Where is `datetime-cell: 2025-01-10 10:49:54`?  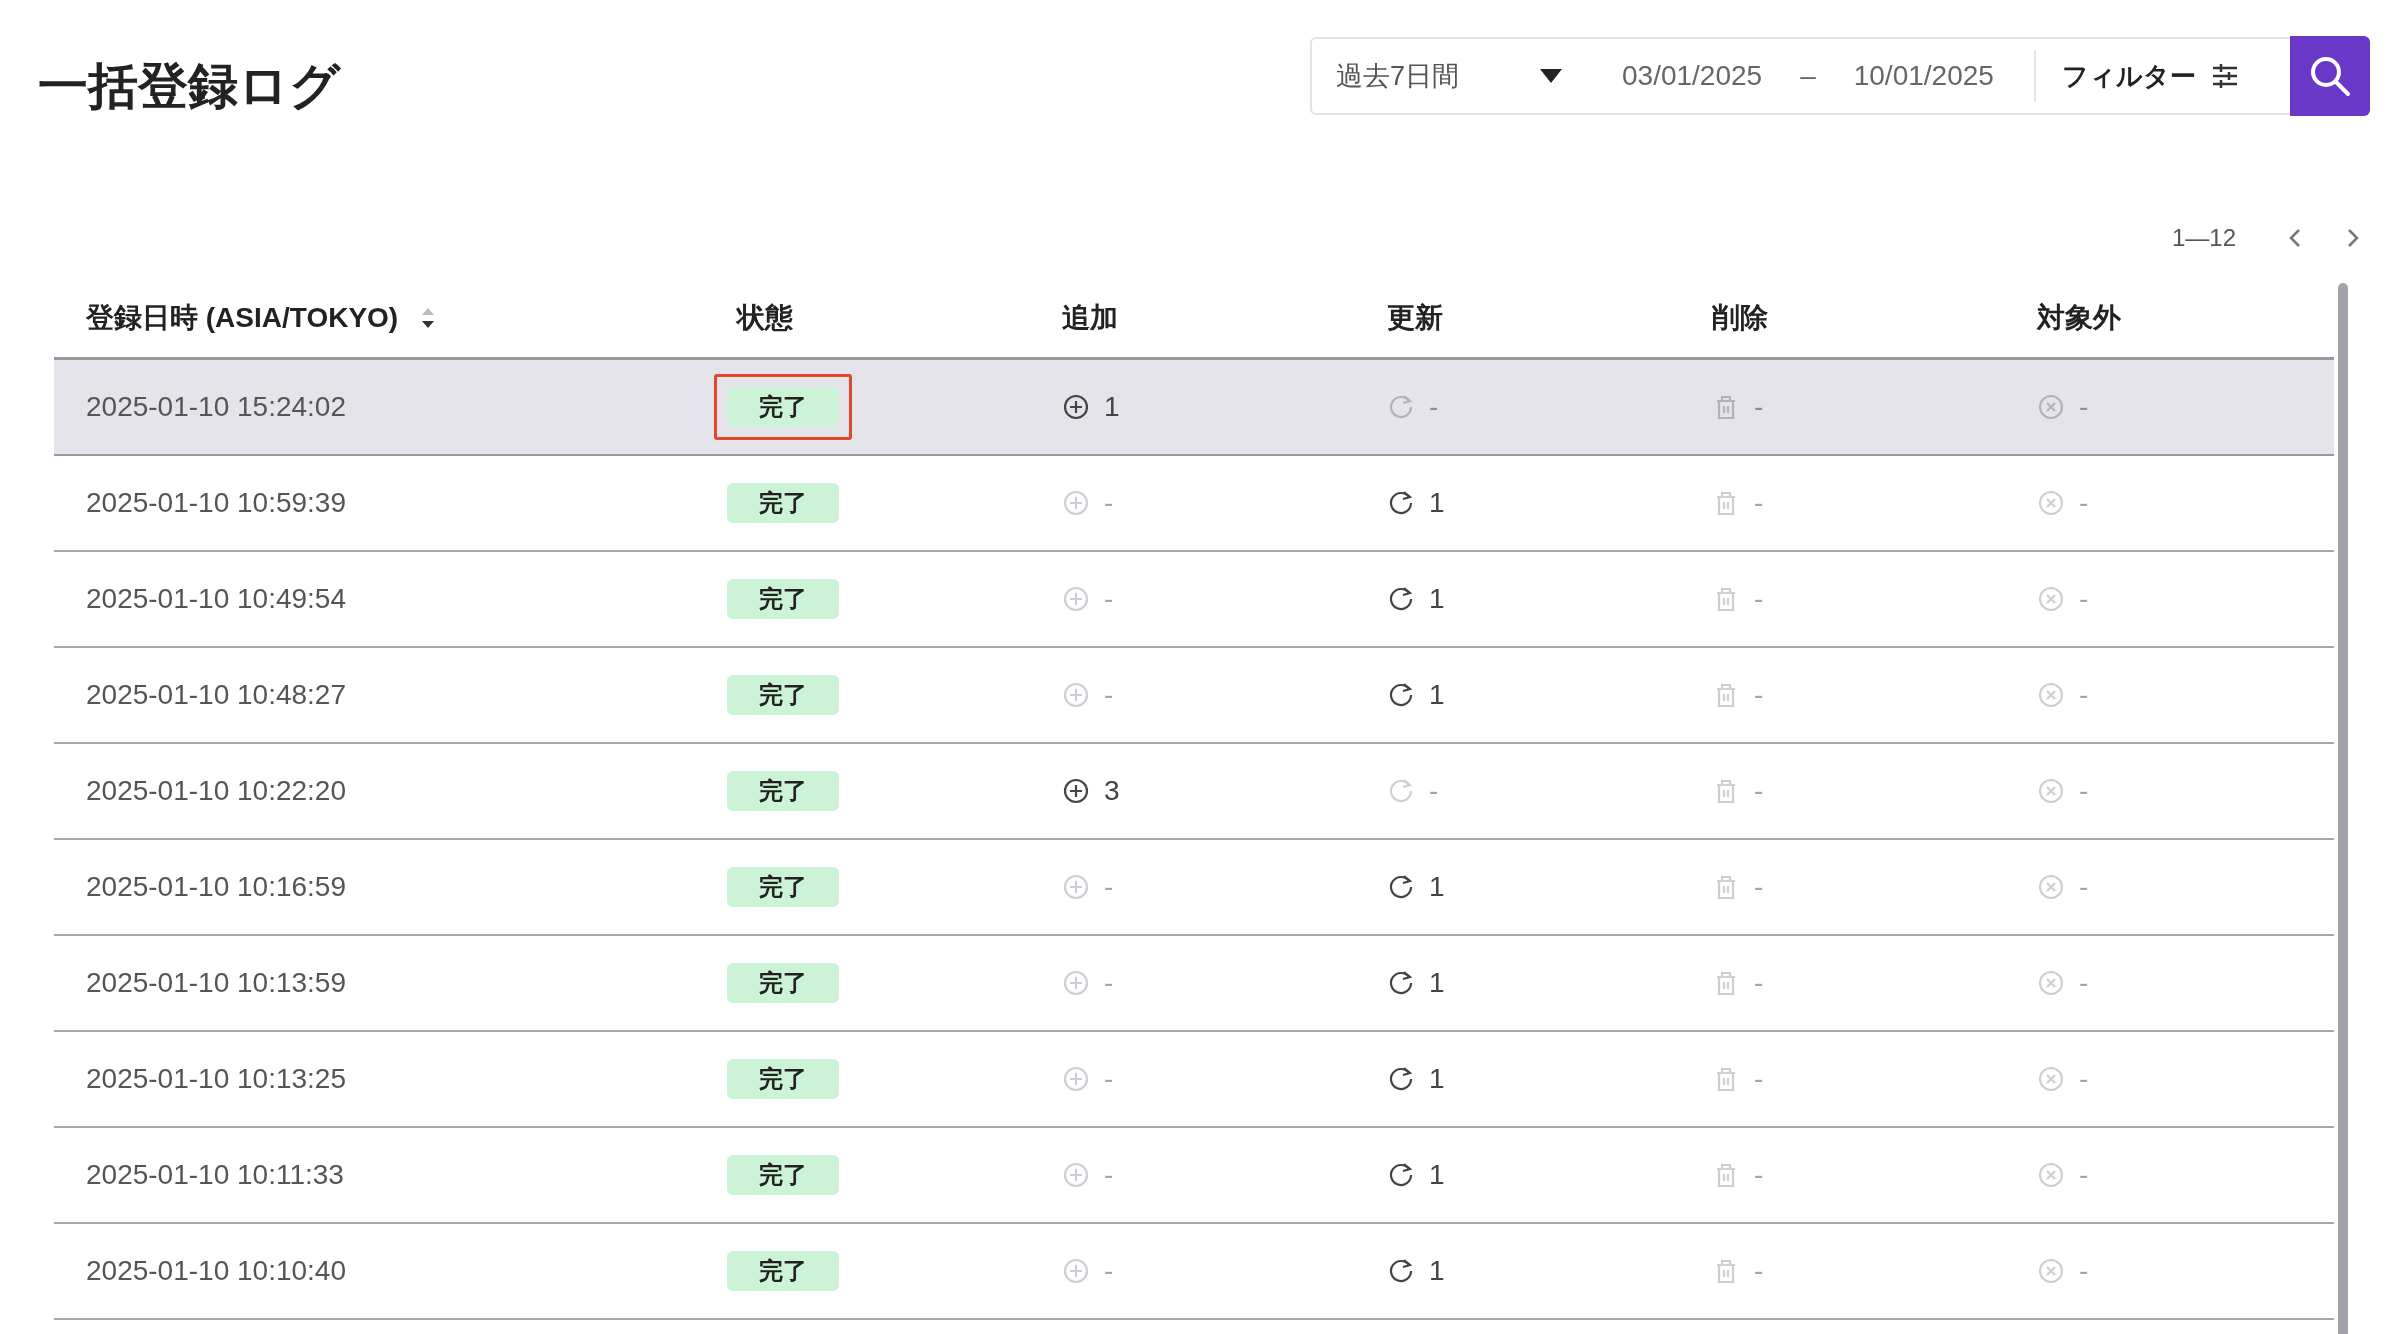 datetime-cell: 2025-01-10 10:49:54 is located at coordinates (216, 598).